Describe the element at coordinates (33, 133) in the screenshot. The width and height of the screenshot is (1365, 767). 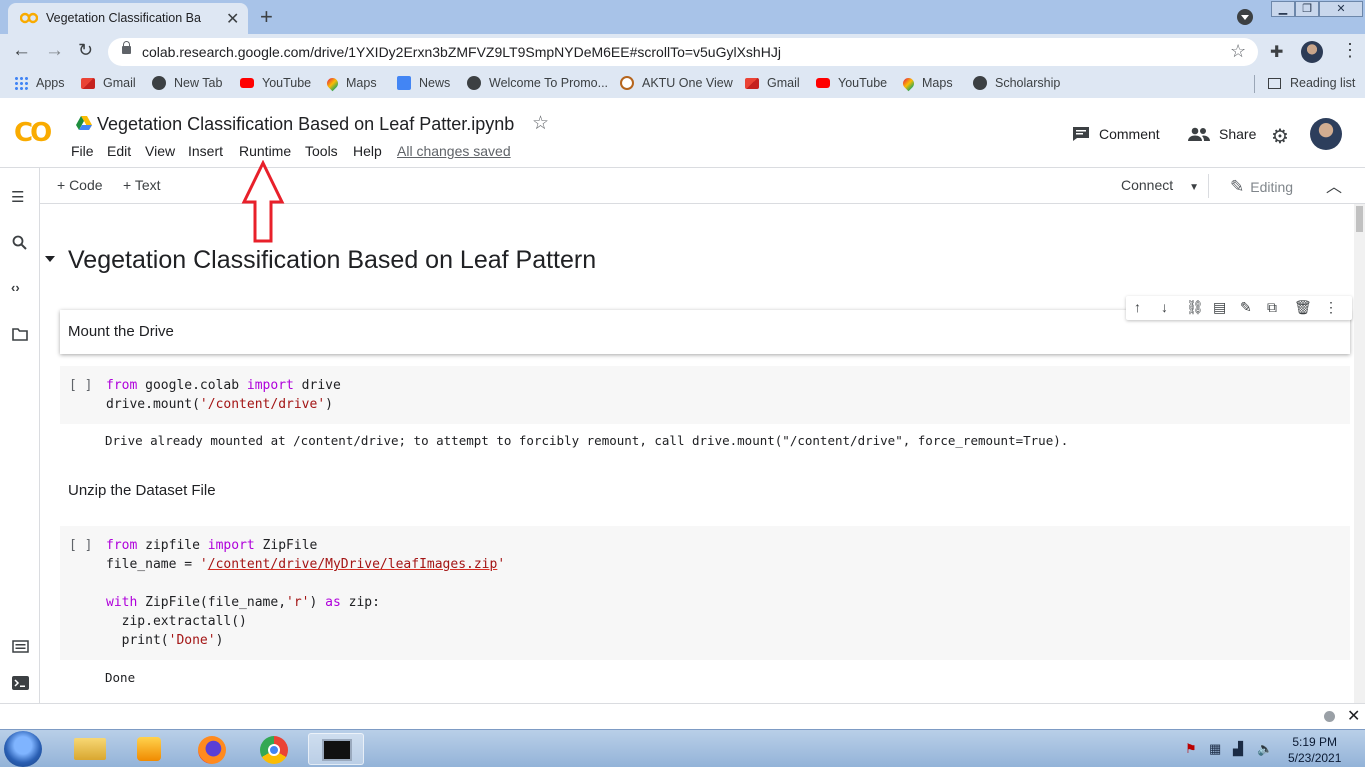
I see `colab-logo: CO` at that location.